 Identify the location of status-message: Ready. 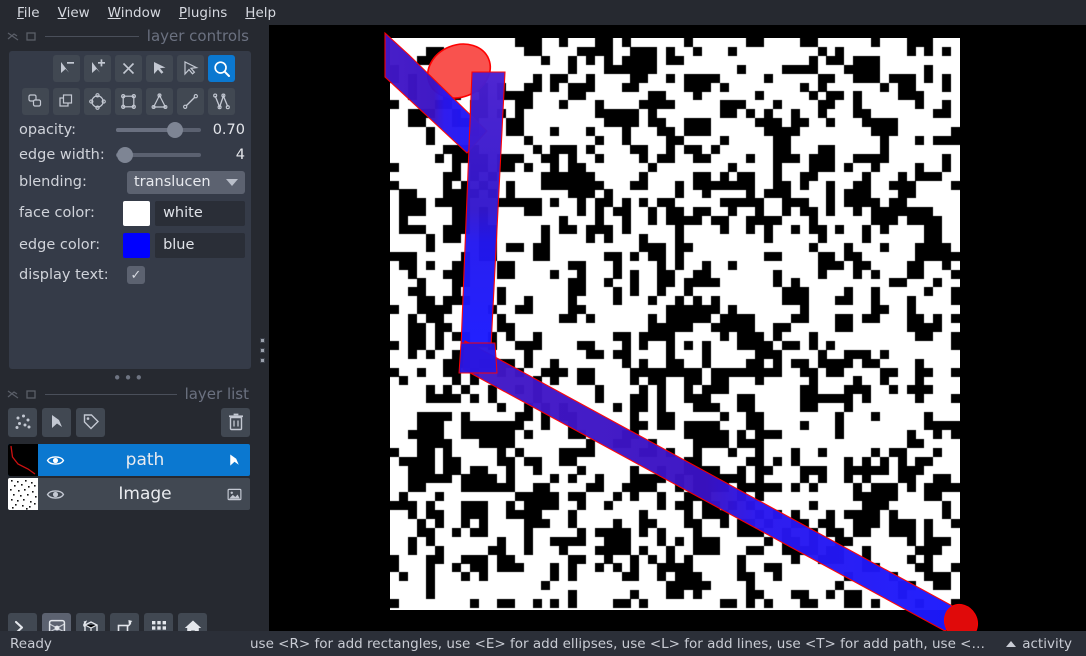
(31, 643).